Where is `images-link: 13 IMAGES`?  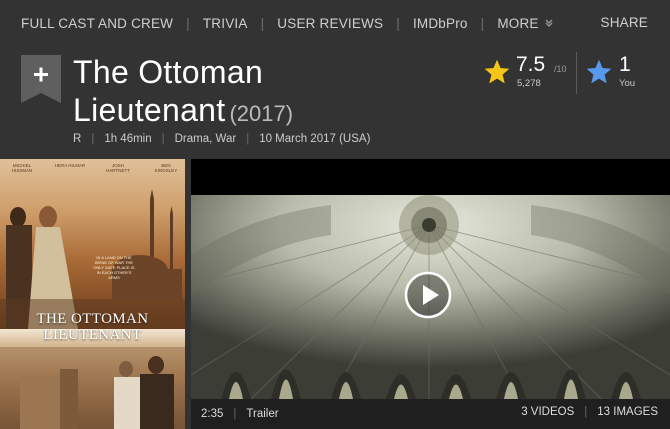 images-link: 13 IMAGES is located at coordinates (627, 412).